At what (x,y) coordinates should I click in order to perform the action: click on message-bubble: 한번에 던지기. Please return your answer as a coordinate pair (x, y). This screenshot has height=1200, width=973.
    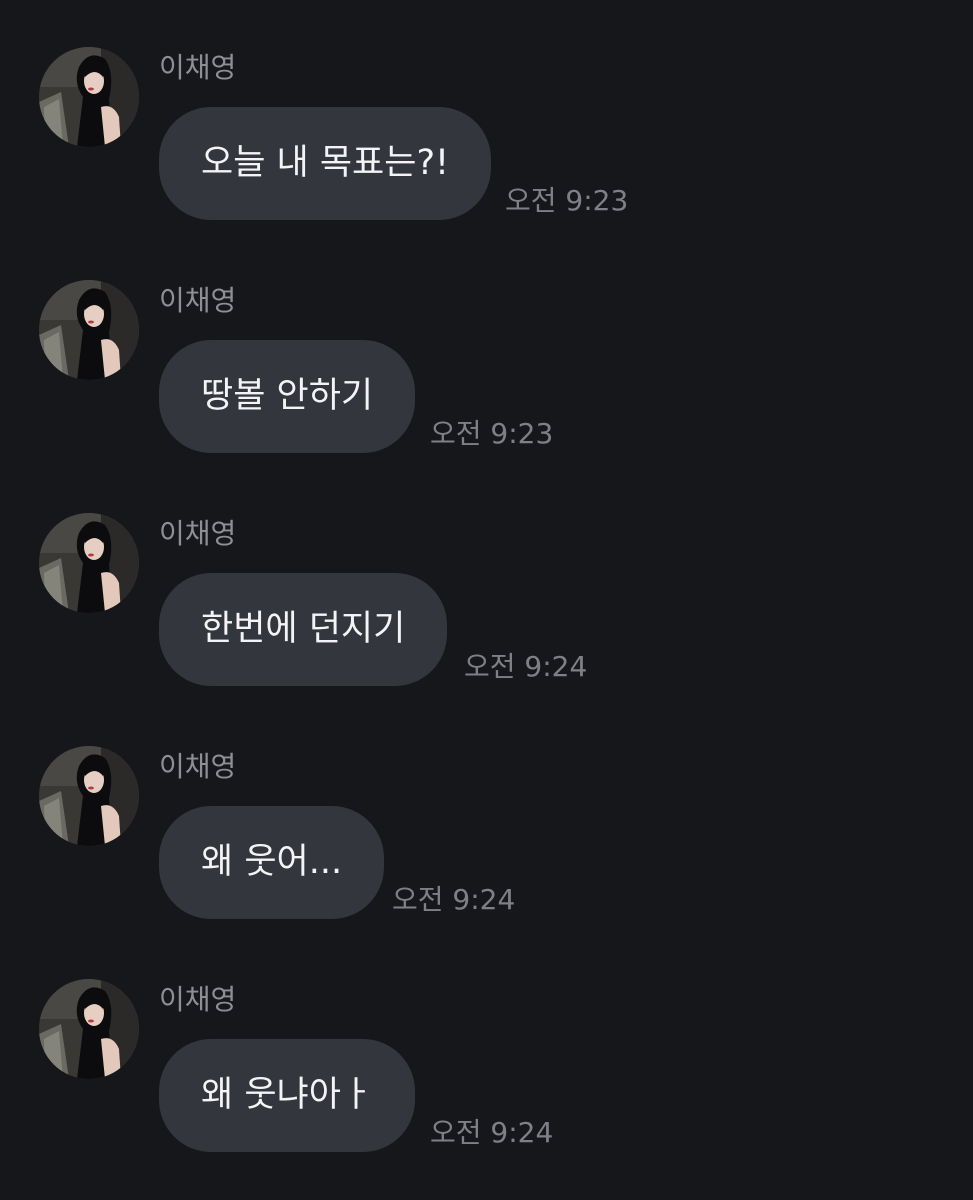
    Looking at the image, I should click on (303, 629).